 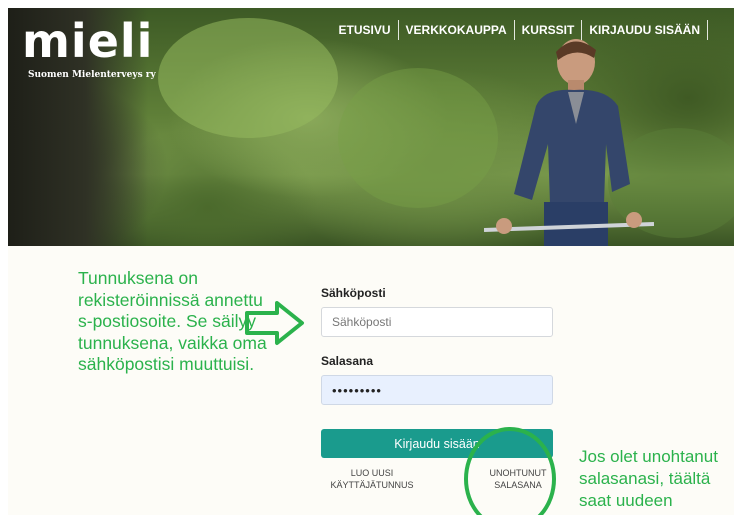 What do you see at coordinates (549, 30) in the screenshot?
I see `nav-item-kurssit: KURSSIT` at bounding box center [549, 30].